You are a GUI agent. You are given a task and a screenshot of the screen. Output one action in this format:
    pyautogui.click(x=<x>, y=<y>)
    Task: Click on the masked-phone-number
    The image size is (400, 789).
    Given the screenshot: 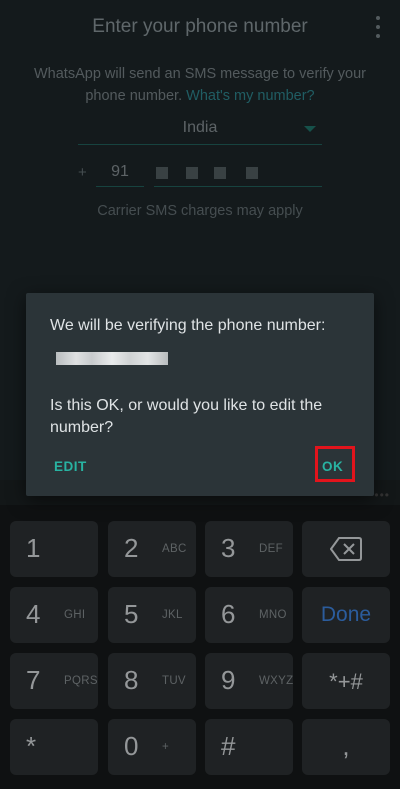 What is the action you would take?
    pyautogui.click(x=112, y=358)
    